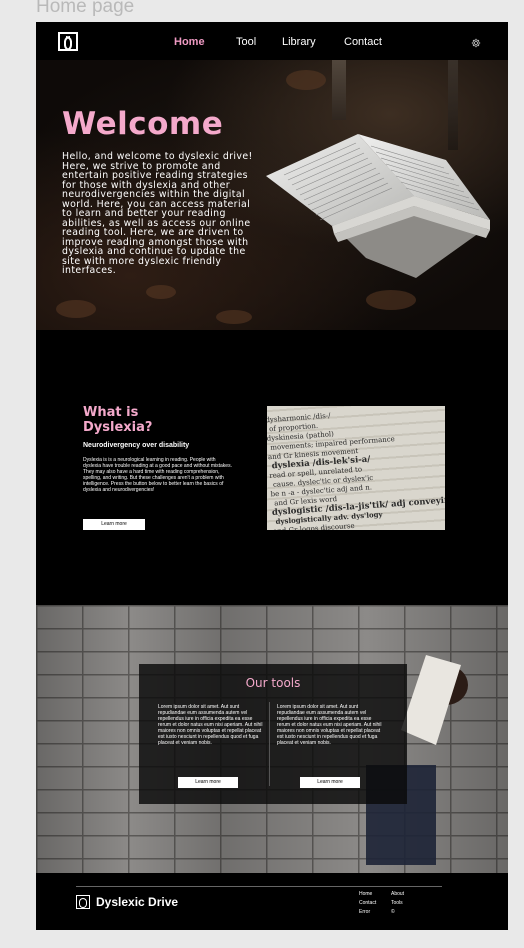  What do you see at coordinates (114, 524) in the screenshot?
I see `dyslexia-learn-more-button: Learn more` at bounding box center [114, 524].